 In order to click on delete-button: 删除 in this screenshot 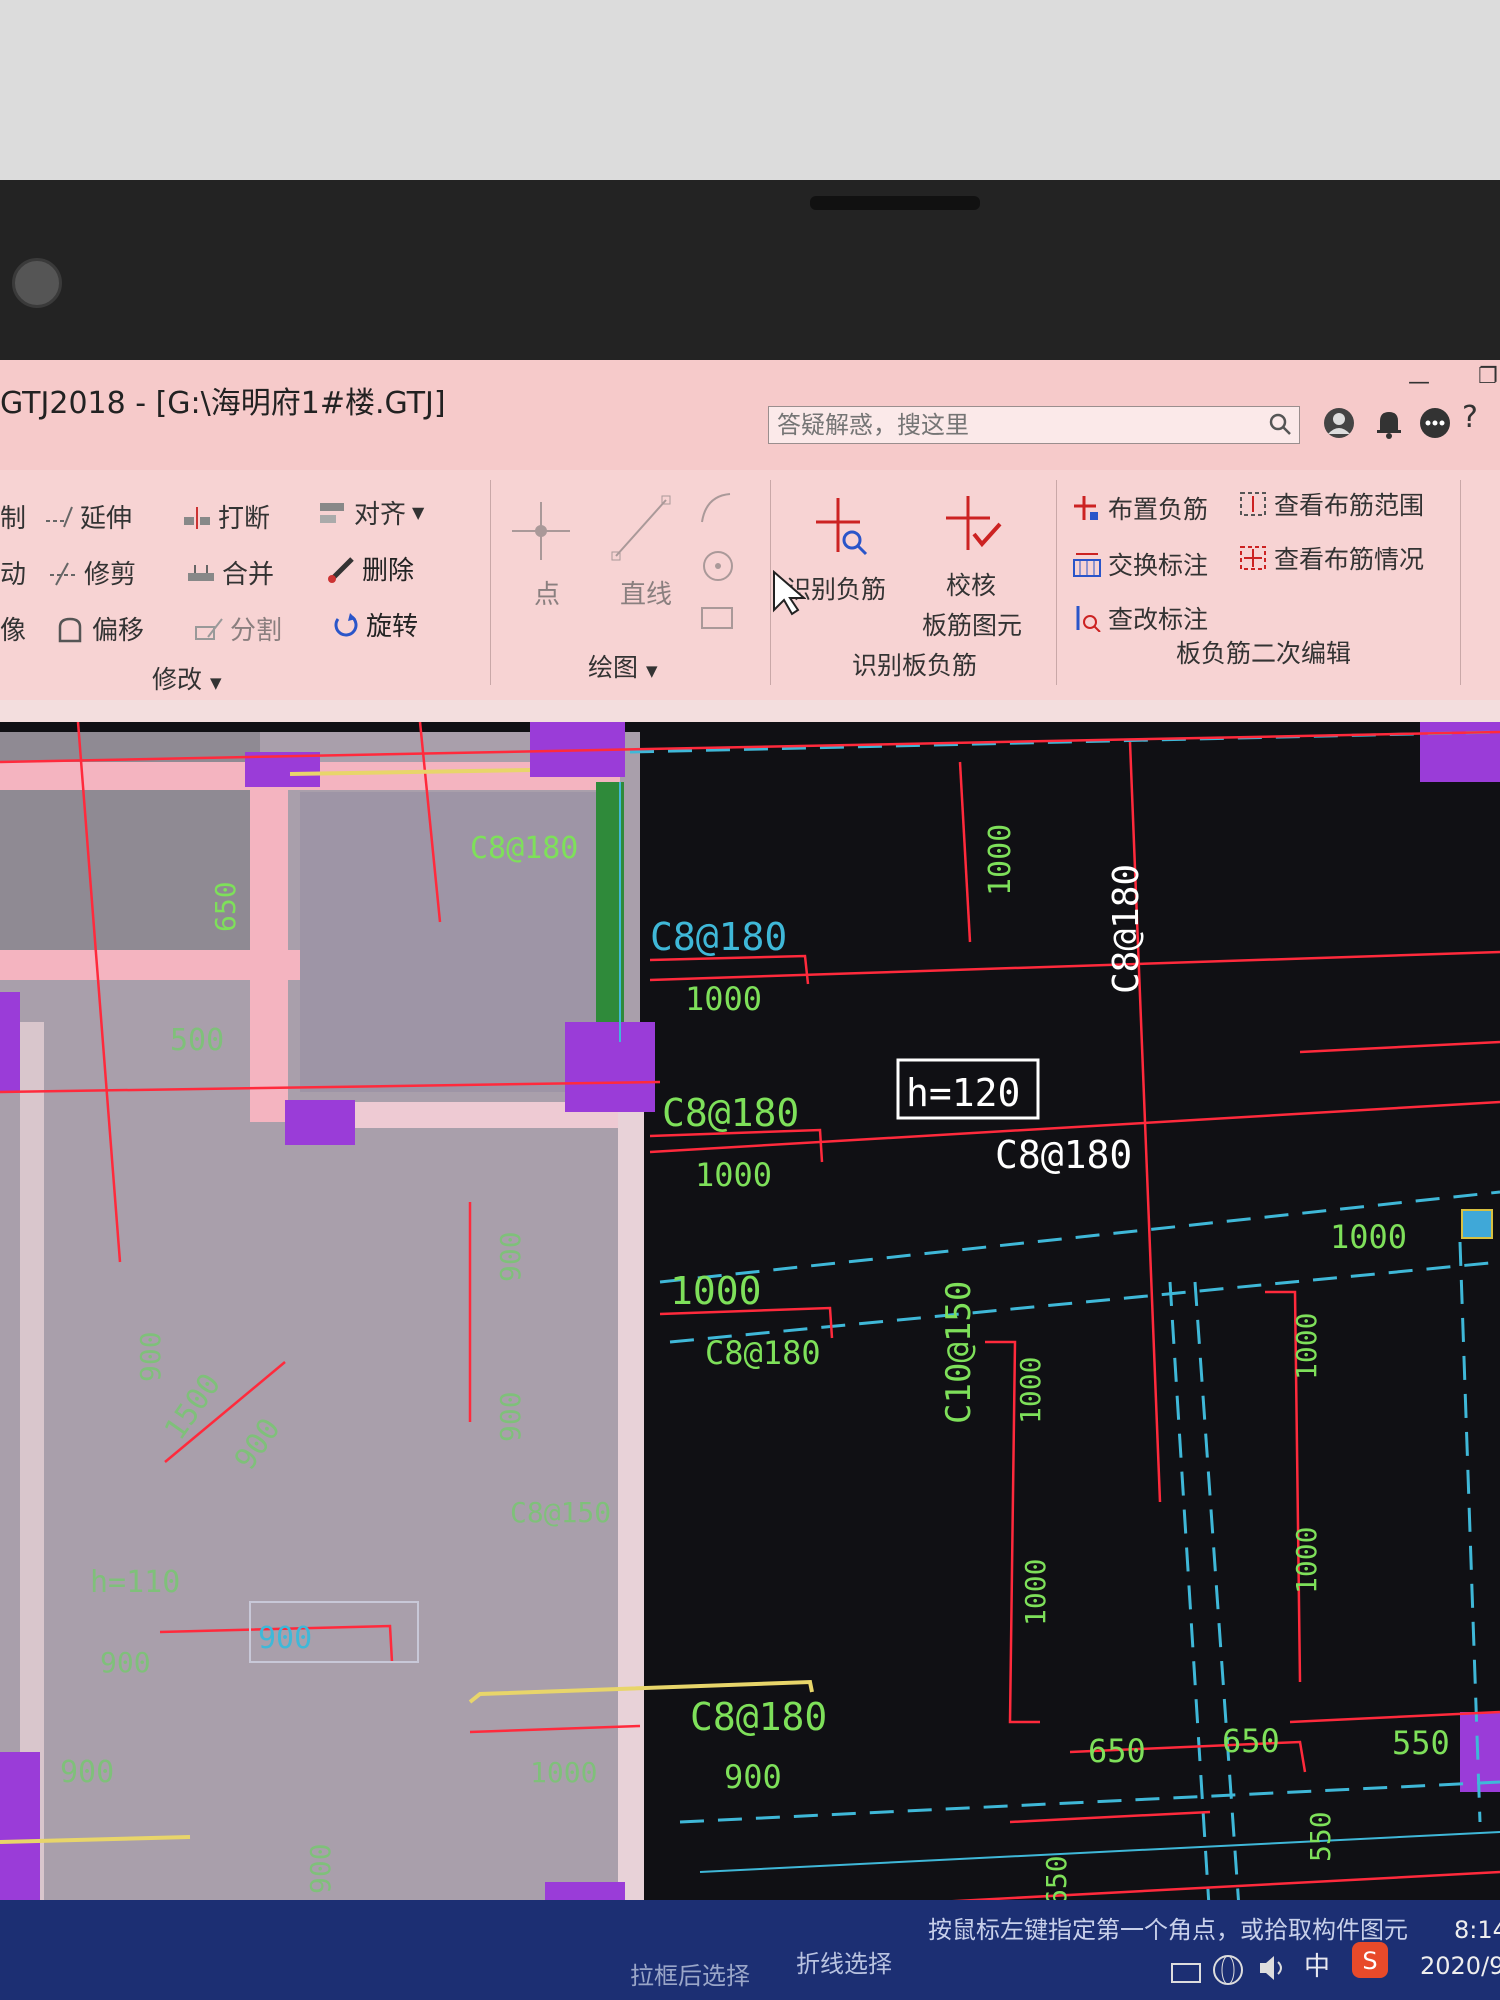, I will do `click(370, 568)`.